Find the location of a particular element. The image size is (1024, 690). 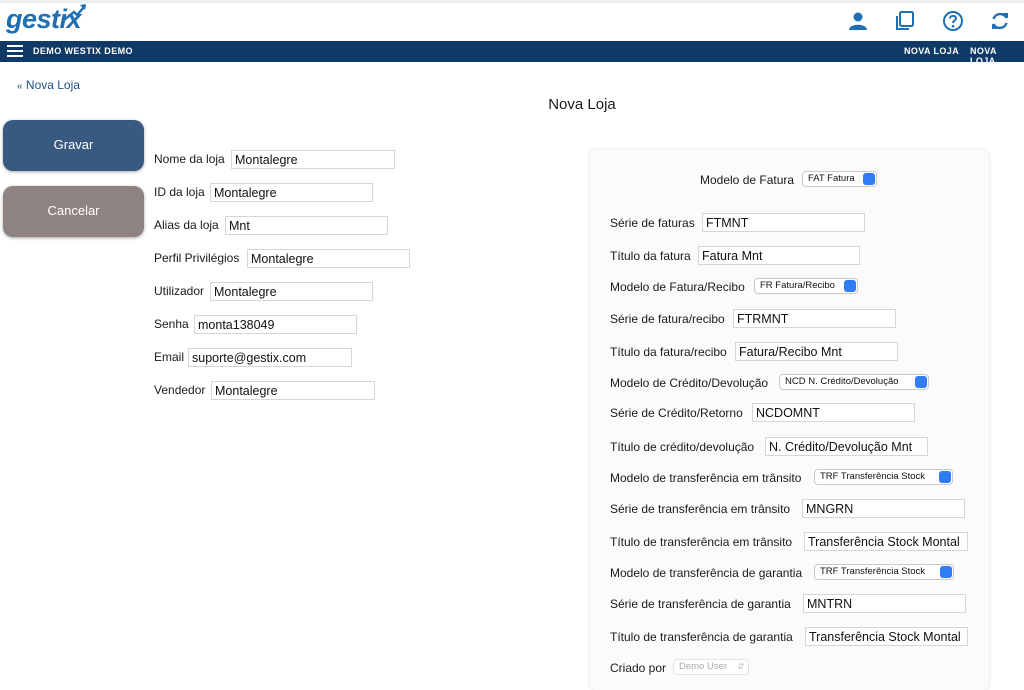

transit-transfer-model-select: TRF Transferência Stock is located at coordinates (883, 477).